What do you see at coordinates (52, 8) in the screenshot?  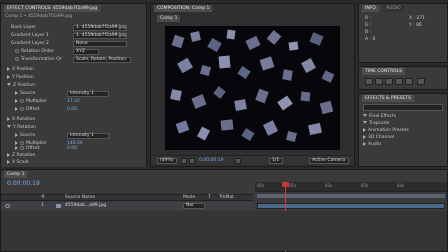 I see `effect-controls-tab: EFFECT CONTROLS: 4559dab7f2a99.jpg` at bounding box center [52, 8].